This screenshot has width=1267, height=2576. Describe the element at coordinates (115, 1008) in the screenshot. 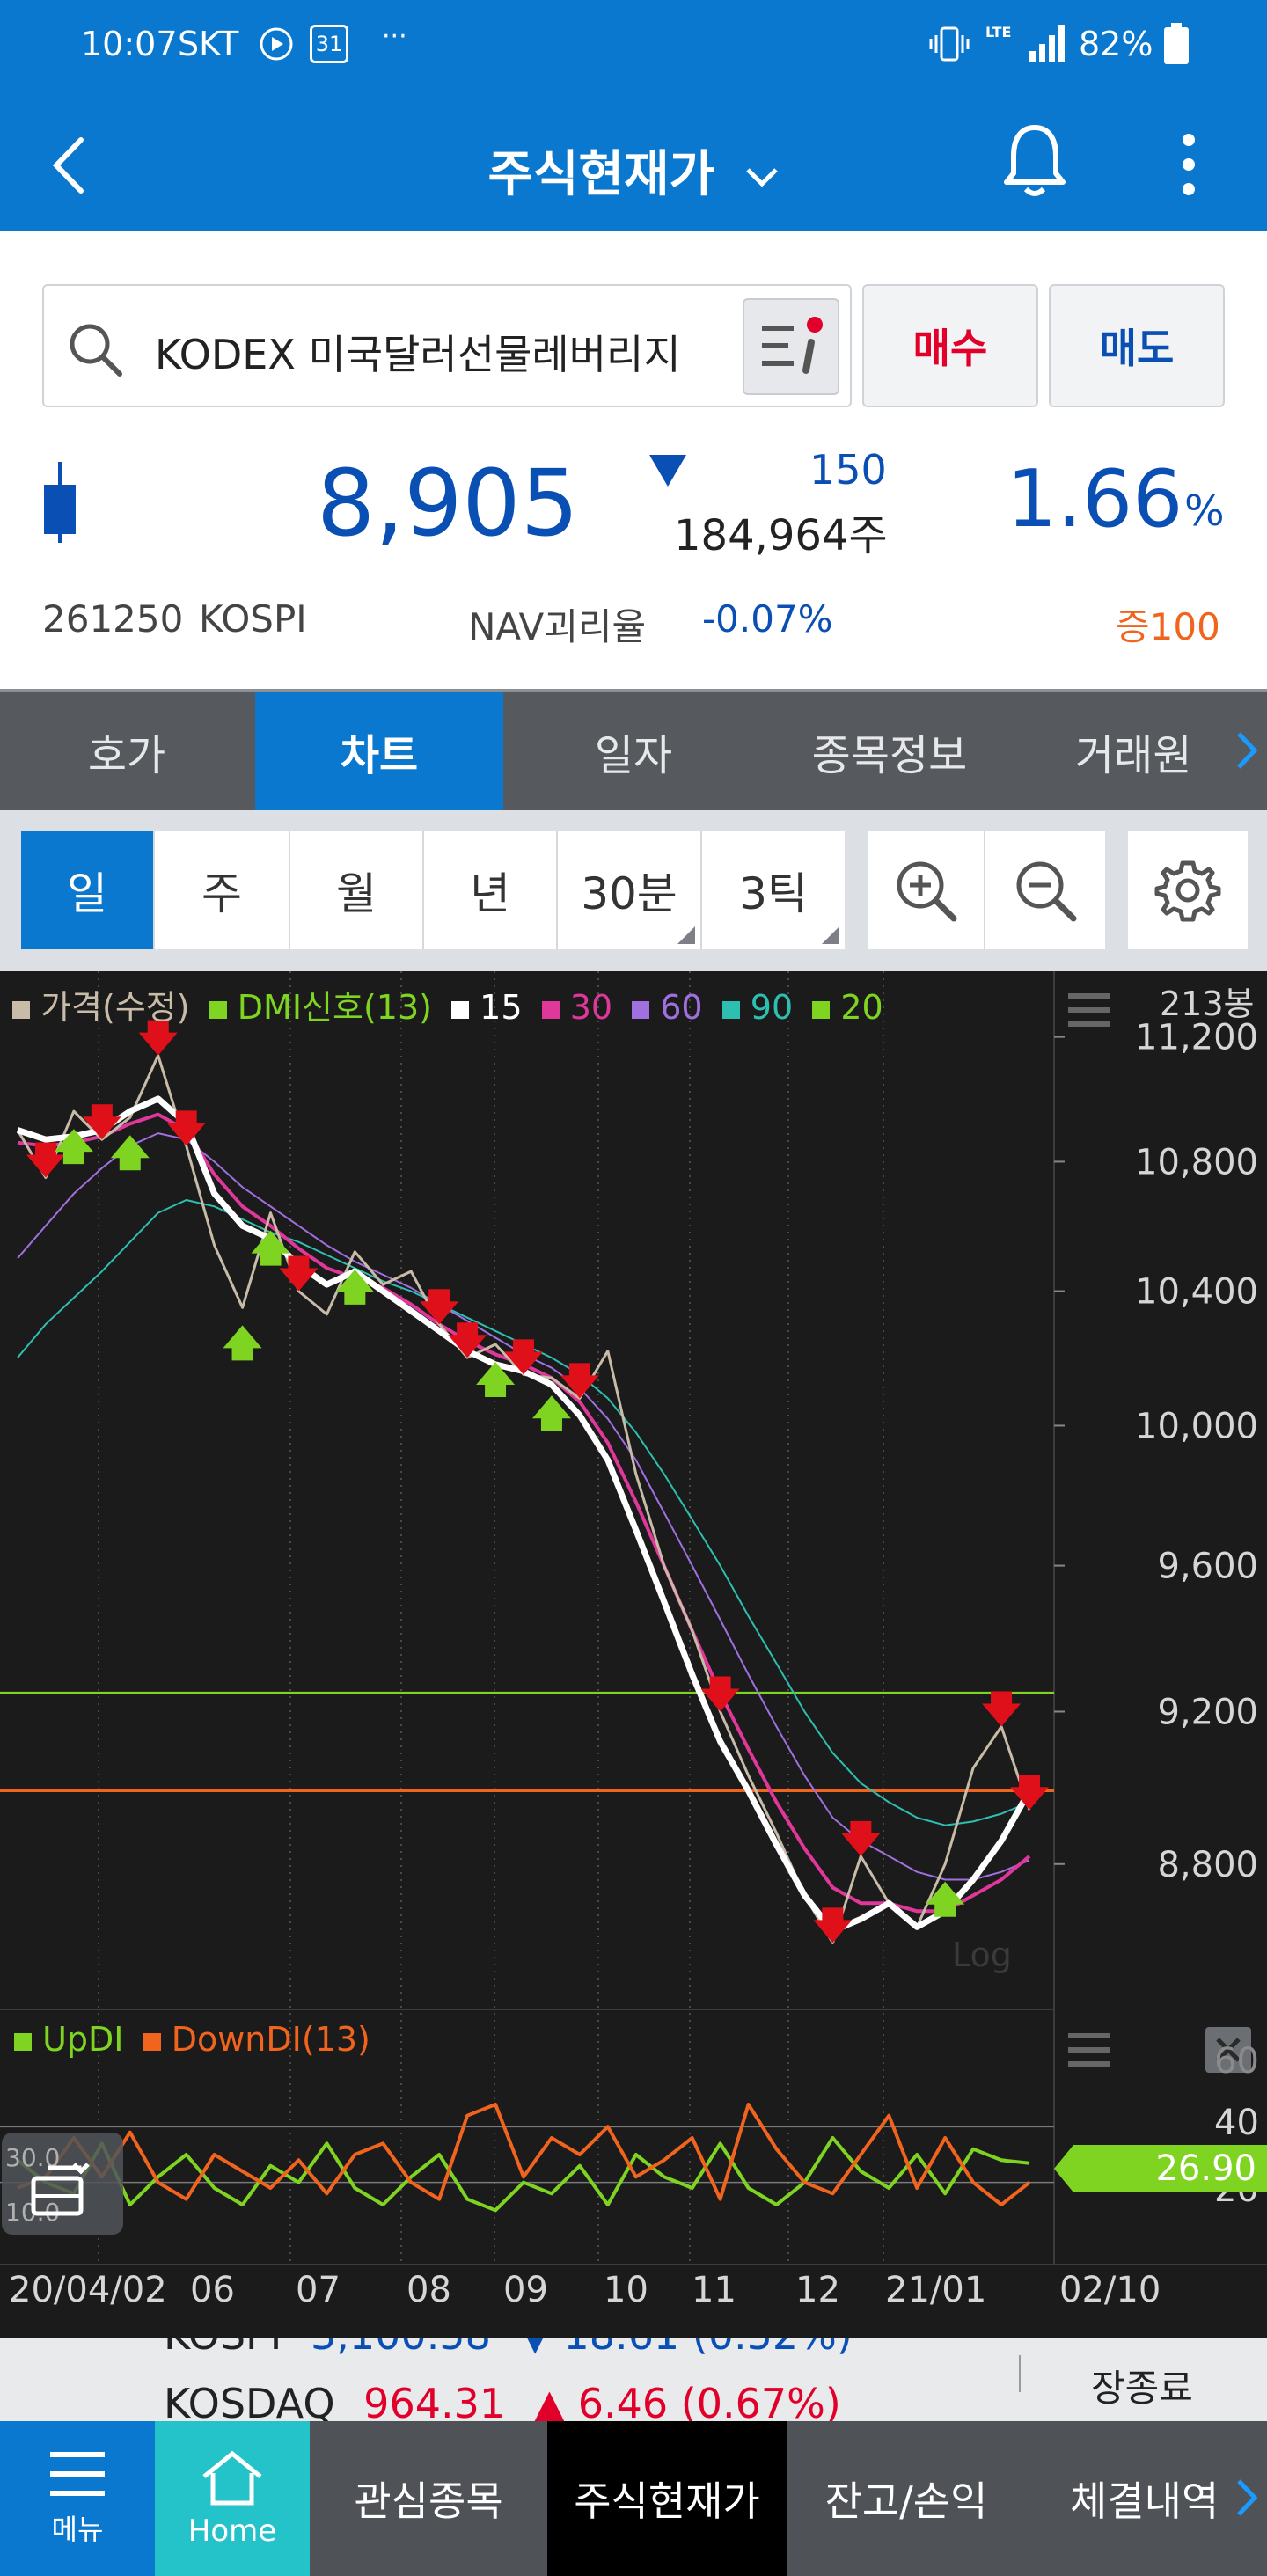

I see `legend-price: 가격(수정)` at that location.